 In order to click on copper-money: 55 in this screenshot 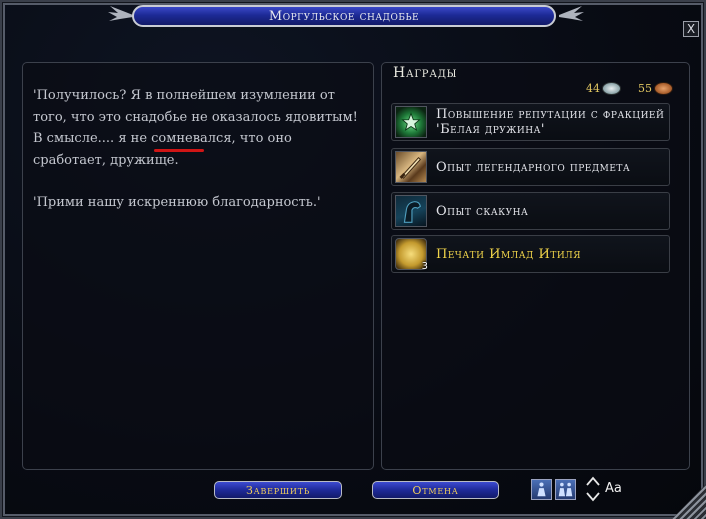, I will do `click(655, 88)`.